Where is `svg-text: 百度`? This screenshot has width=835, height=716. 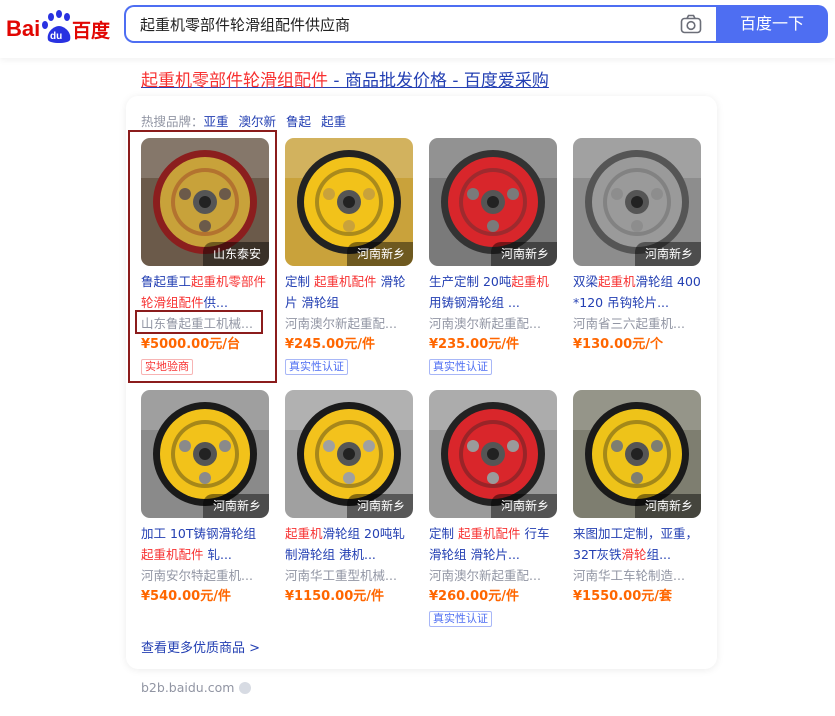
svg-text: 百度 is located at coordinates (91, 30).